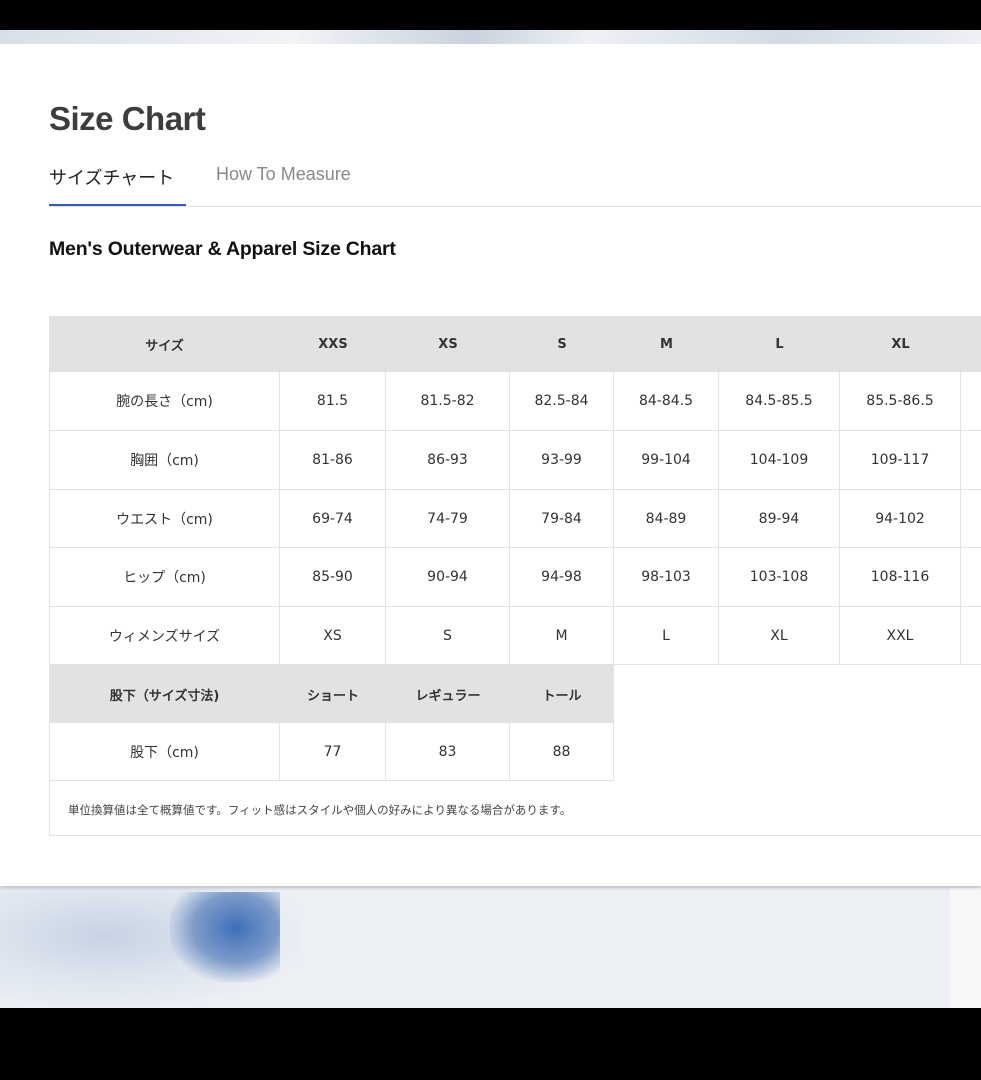  What do you see at coordinates (562, 401) in the screenshot?
I see `table-cell: 82.5-84` at bounding box center [562, 401].